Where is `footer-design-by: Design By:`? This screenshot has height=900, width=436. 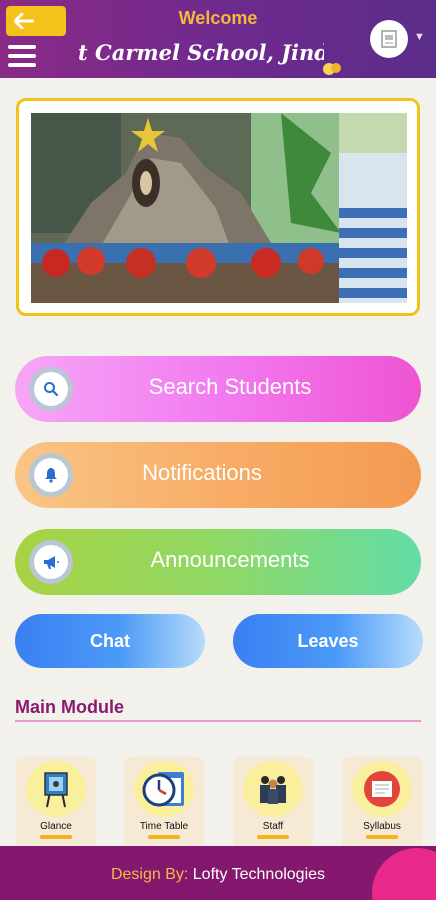
footer-design-by: Design By: is located at coordinates (149, 874).